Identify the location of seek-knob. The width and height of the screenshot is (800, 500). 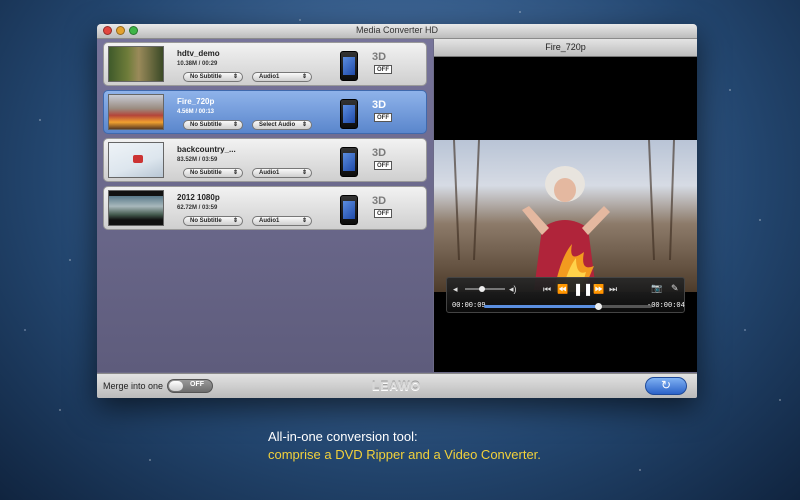
(599, 306).